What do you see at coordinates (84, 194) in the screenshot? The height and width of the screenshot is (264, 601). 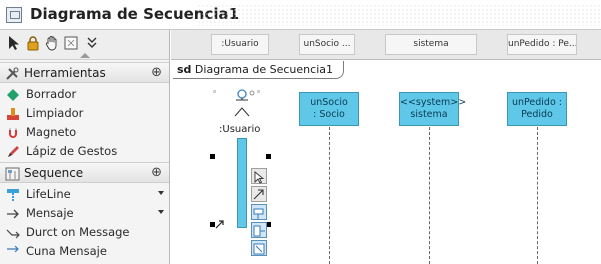 I see `palette-item-lifeline: LifeLine` at bounding box center [84, 194].